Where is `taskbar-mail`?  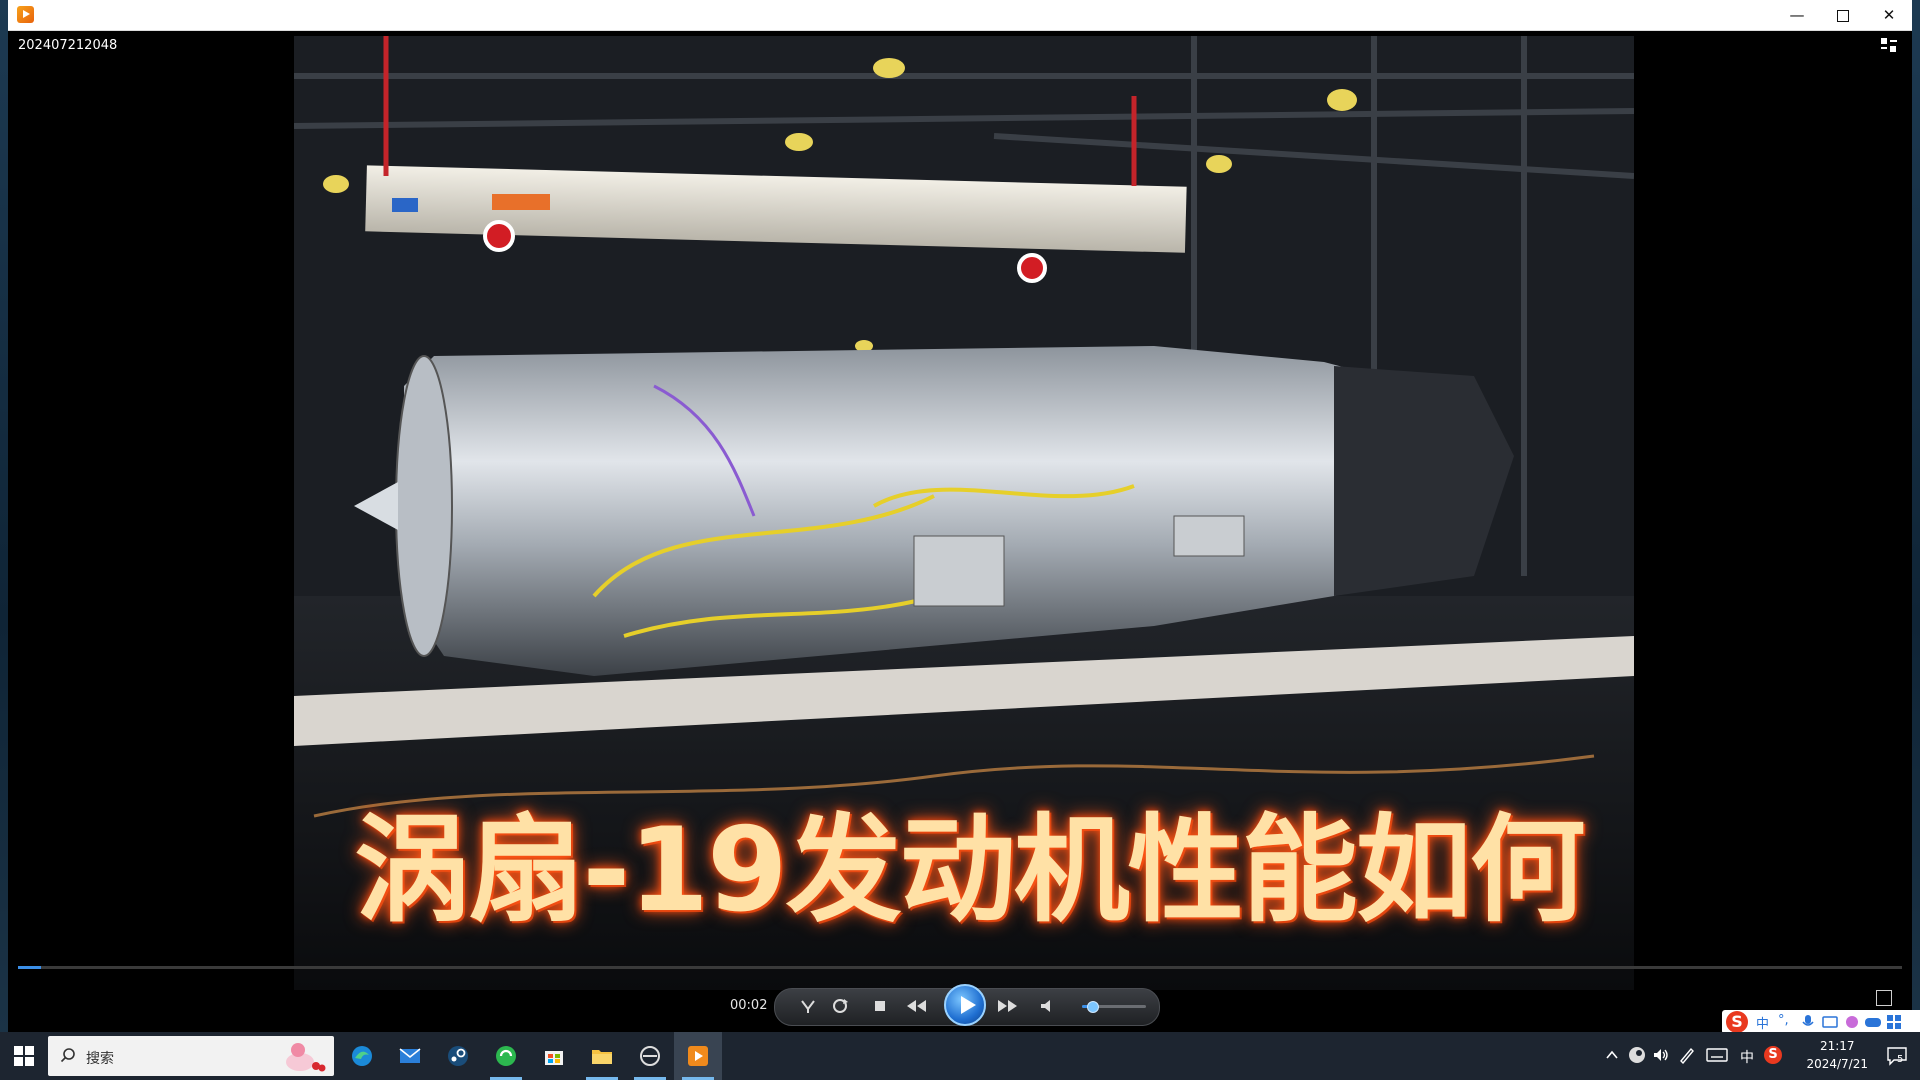 taskbar-mail is located at coordinates (410, 1056).